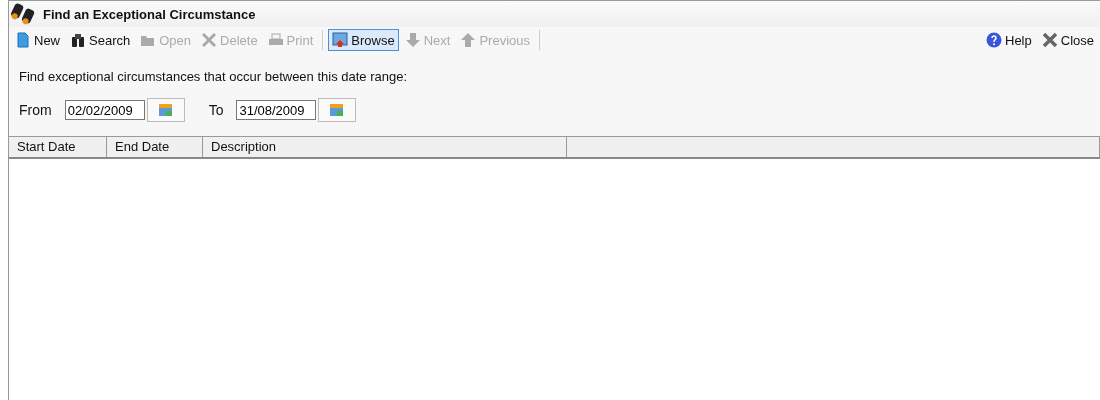 The height and width of the screenshot is (400, 1100). Describe the element at coordinates (155, 147) in the screenshot. I see `column-header: End Date` at that location.